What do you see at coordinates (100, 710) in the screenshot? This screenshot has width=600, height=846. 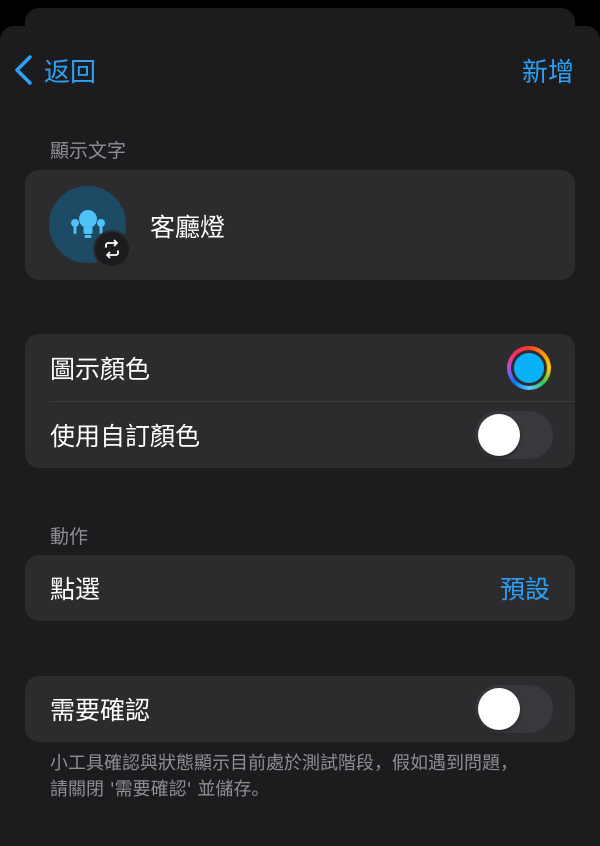 I see `require-confirm-label: 需要確認` at bounding box center [100, 710].